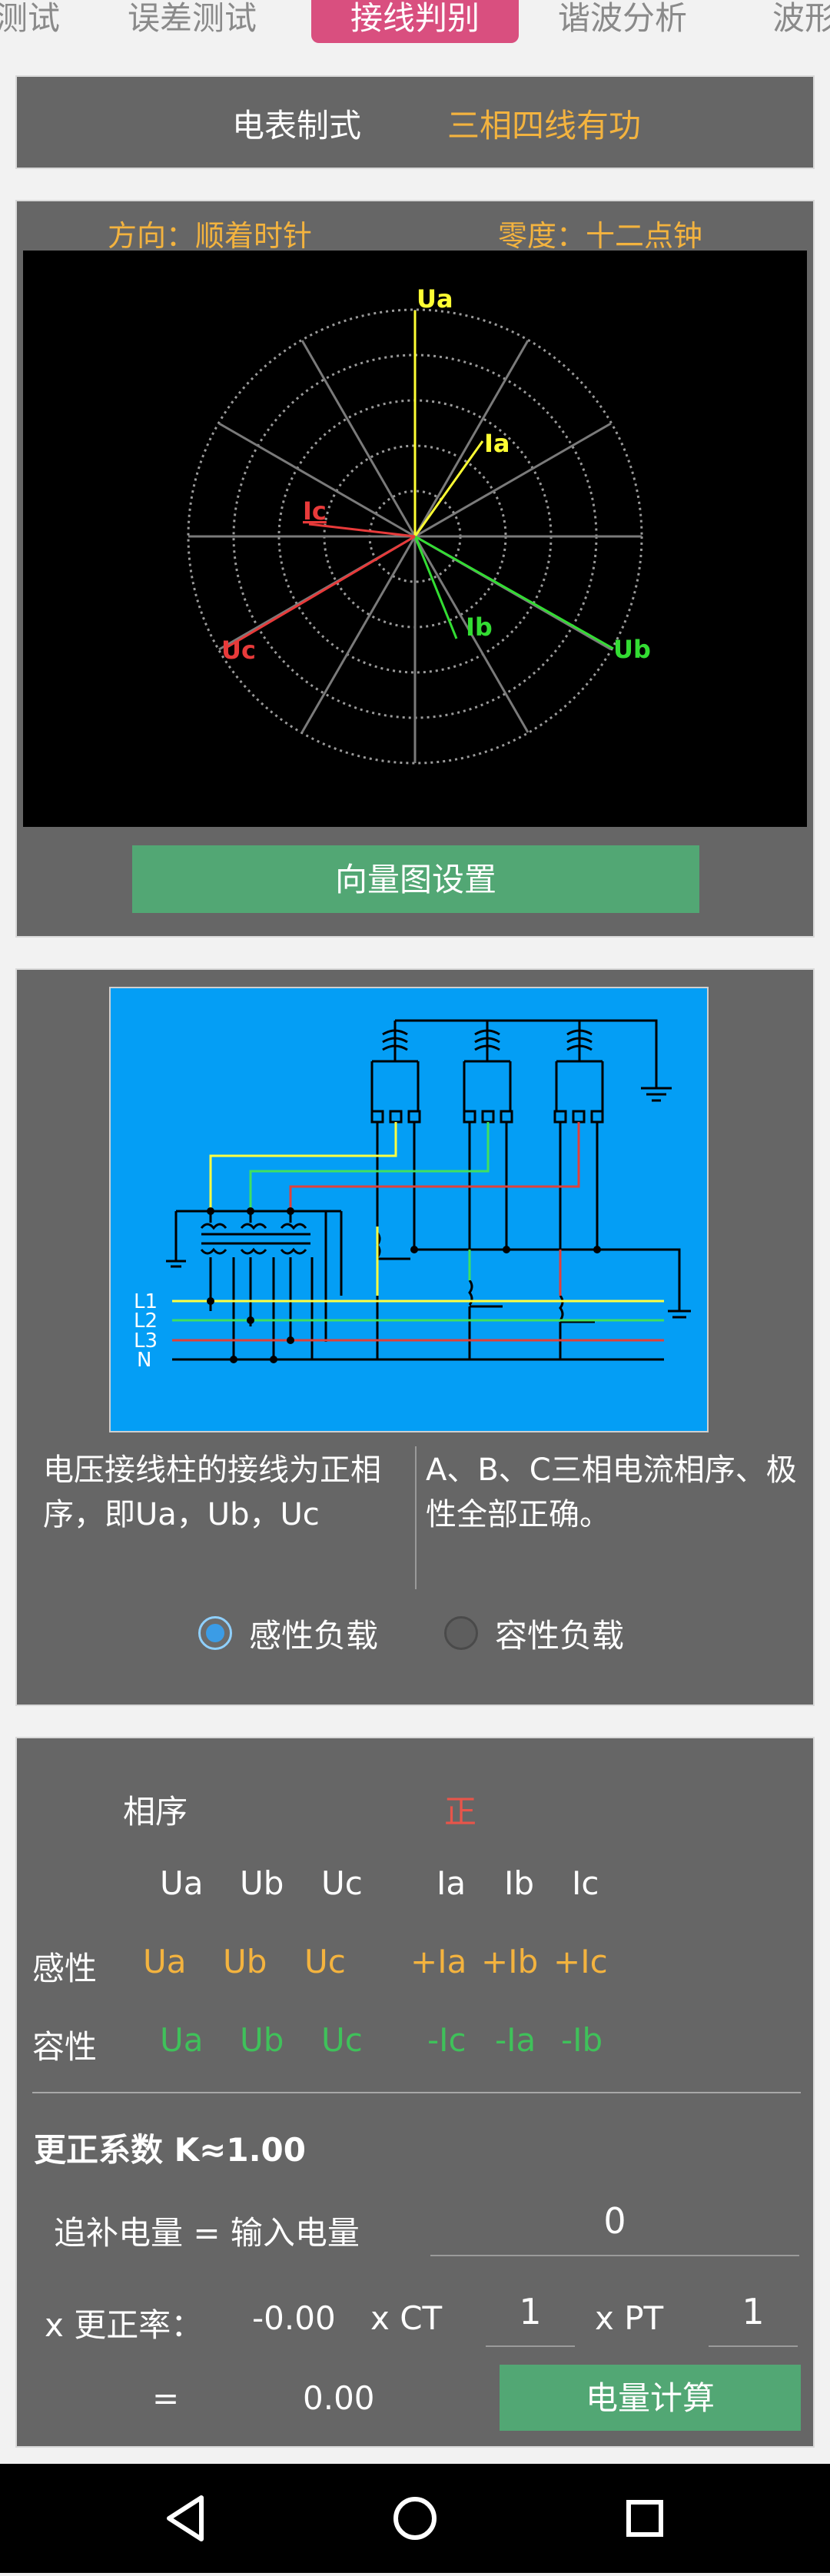  What do you see at coordinates (460, 1812) in the screenshot?
I see `phase-seq-value: 正` at bounding box center [460, 1812].